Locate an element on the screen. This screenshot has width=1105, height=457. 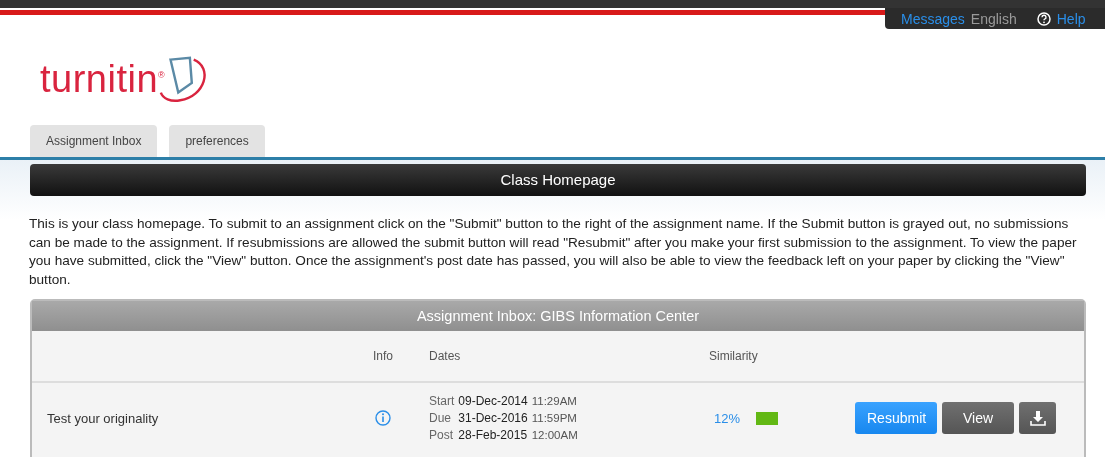
page-title-bar: Class Homepage is located at coordinates (558, 180).